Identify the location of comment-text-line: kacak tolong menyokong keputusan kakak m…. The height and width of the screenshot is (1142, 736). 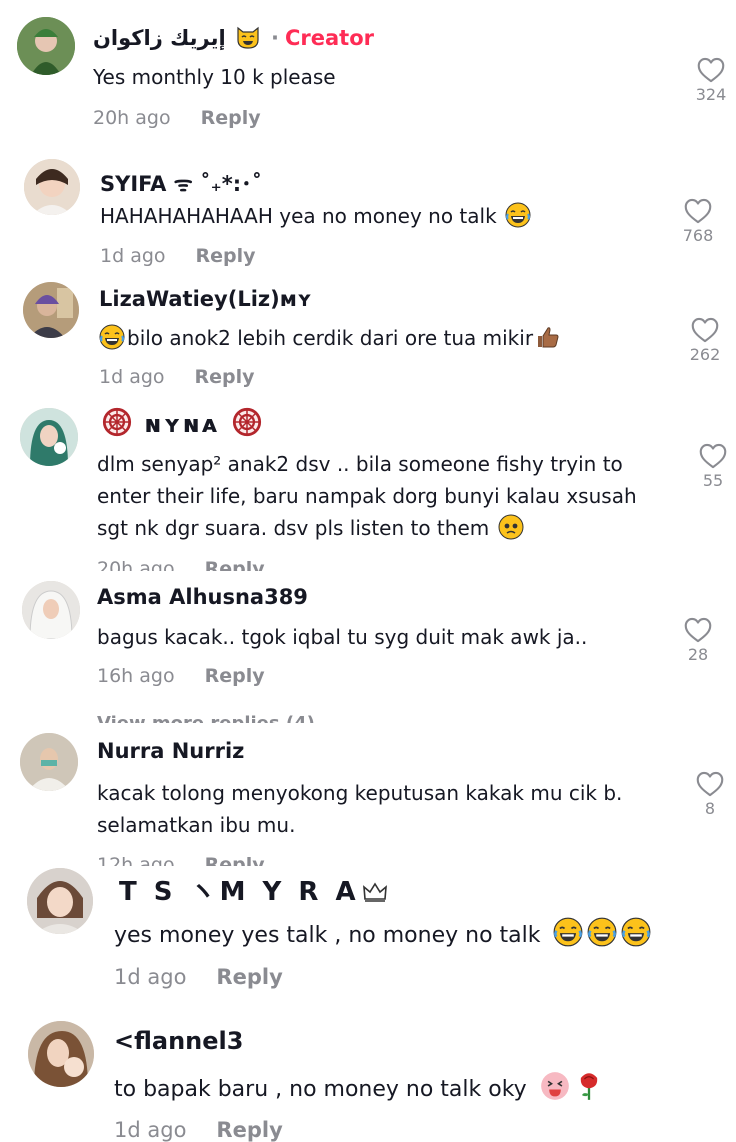
(360, 793).